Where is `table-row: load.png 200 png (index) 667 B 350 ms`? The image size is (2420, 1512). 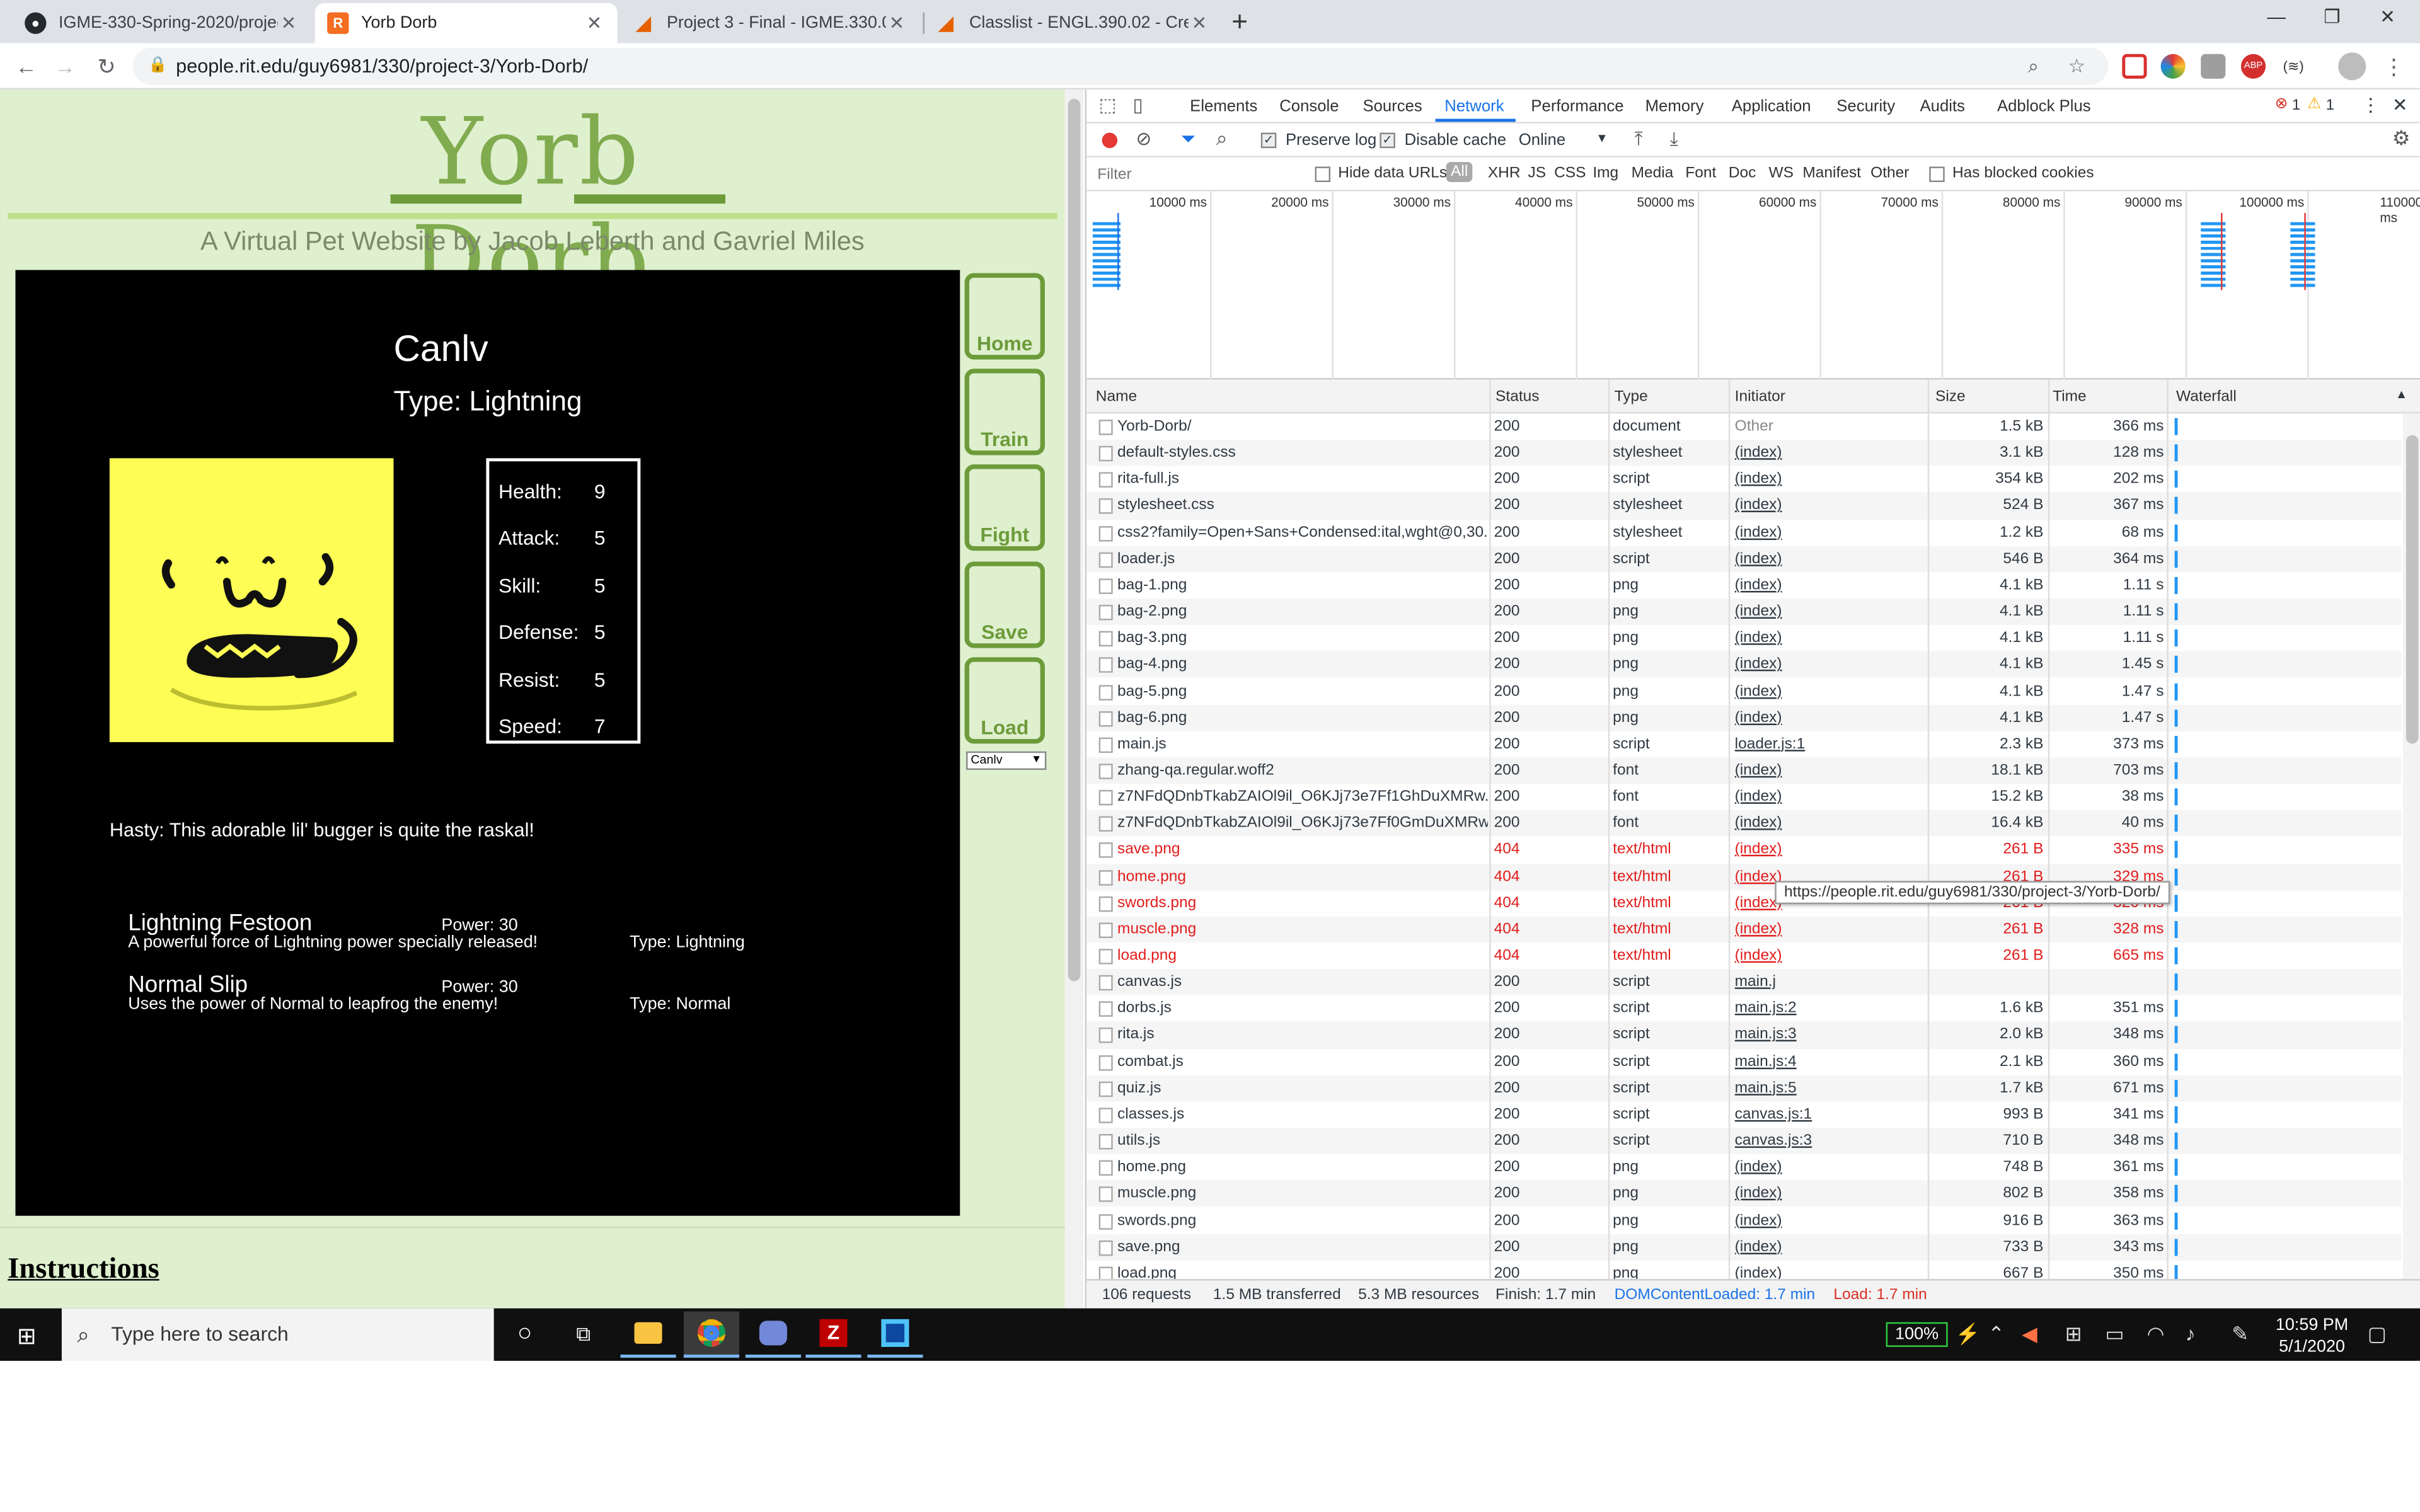 table-row: load.png 200 png (index) 667 B 350 ms is located at coordinates (1744, 1270).